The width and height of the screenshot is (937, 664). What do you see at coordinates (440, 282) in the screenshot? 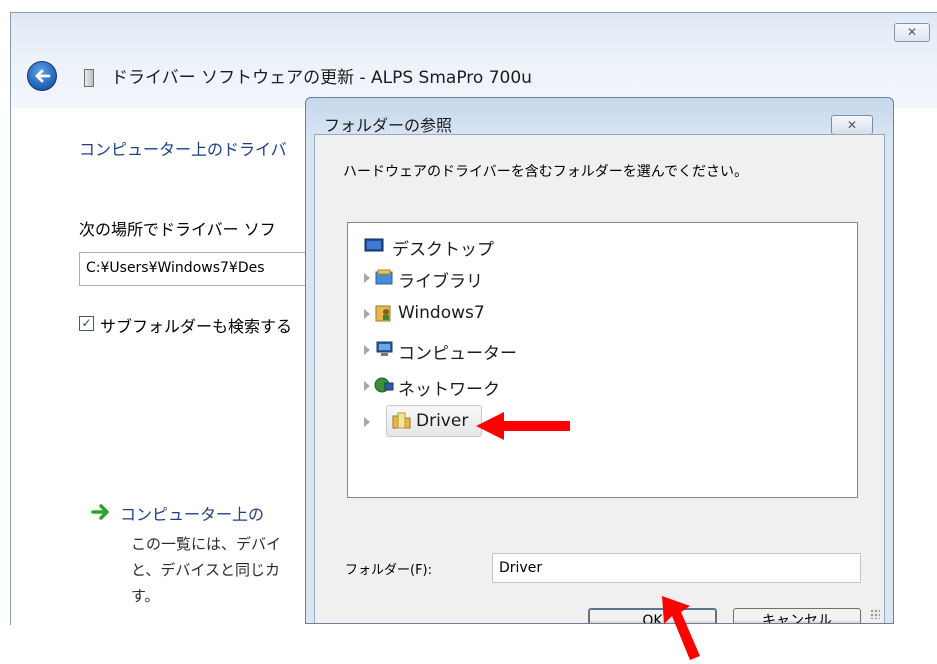
I see `tree-item-label: ライブラリ` at bounding box center [440, 282].